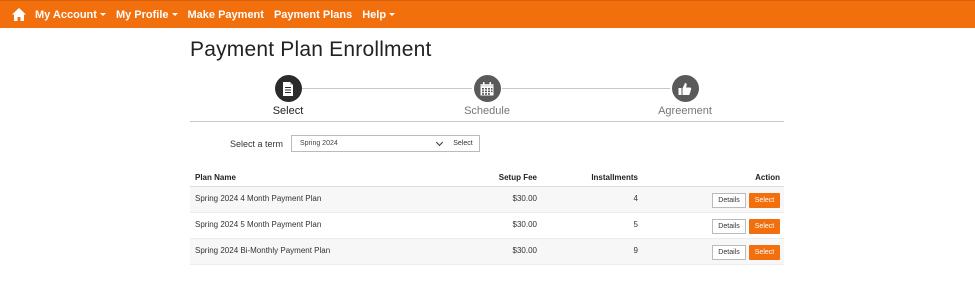 The image size is (975, 290). I want to click on nav-help: Help, so click(379, 15).